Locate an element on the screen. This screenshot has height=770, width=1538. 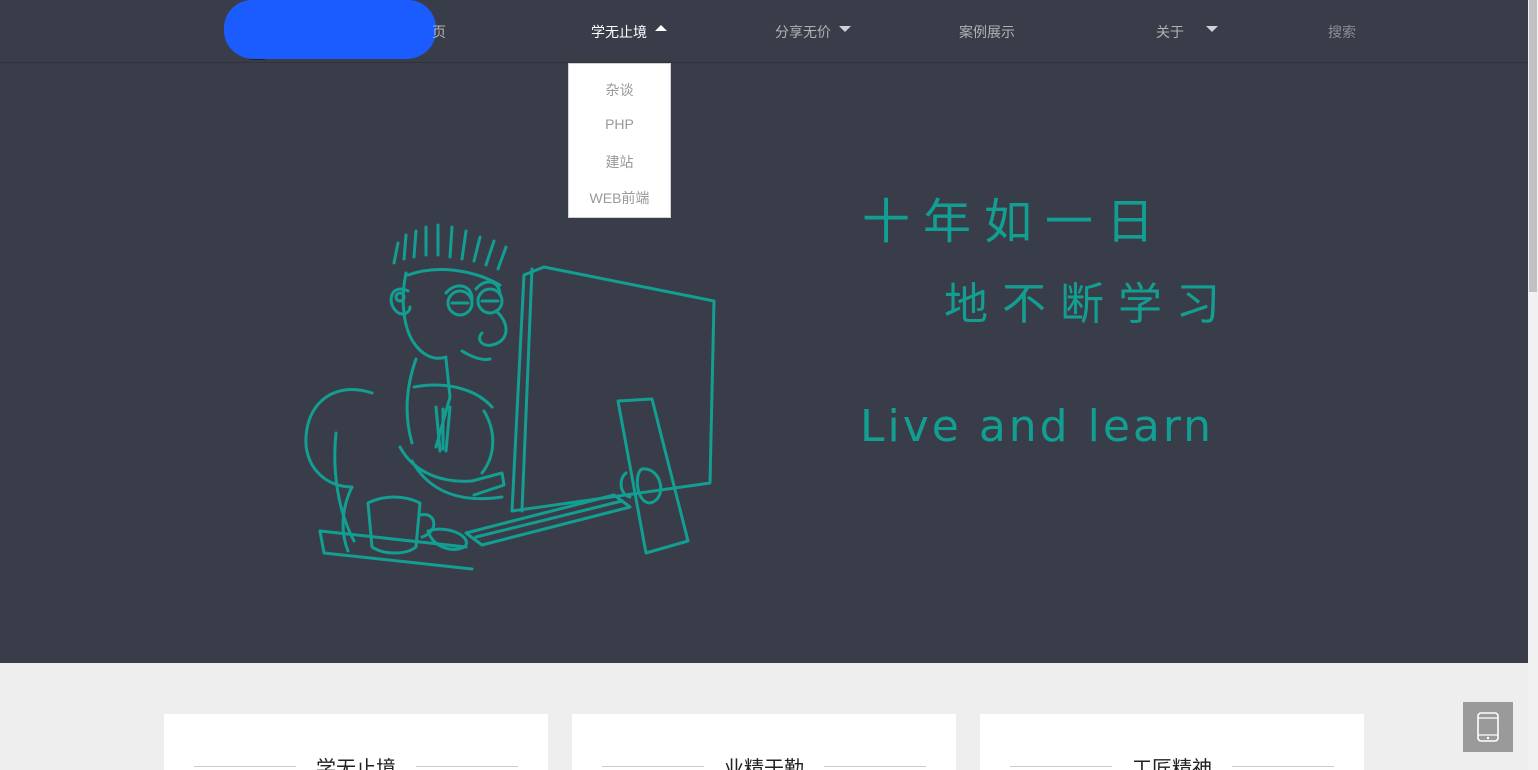
nav-home: 页 is located at coordinates (439, 32).